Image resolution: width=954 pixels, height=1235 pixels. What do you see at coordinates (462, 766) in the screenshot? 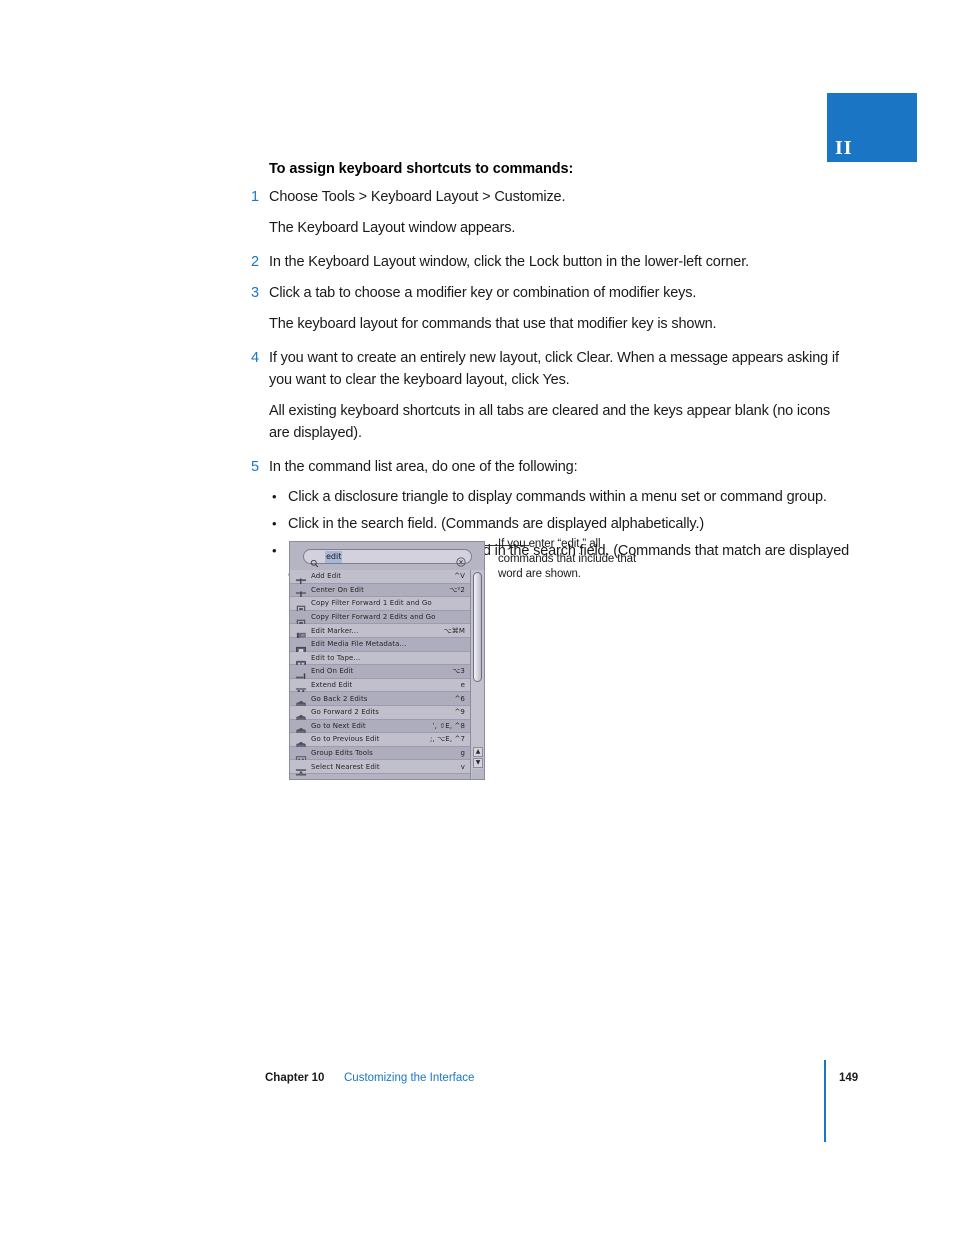
I see `command-shortcut: v` at bounding box center [462, 766].